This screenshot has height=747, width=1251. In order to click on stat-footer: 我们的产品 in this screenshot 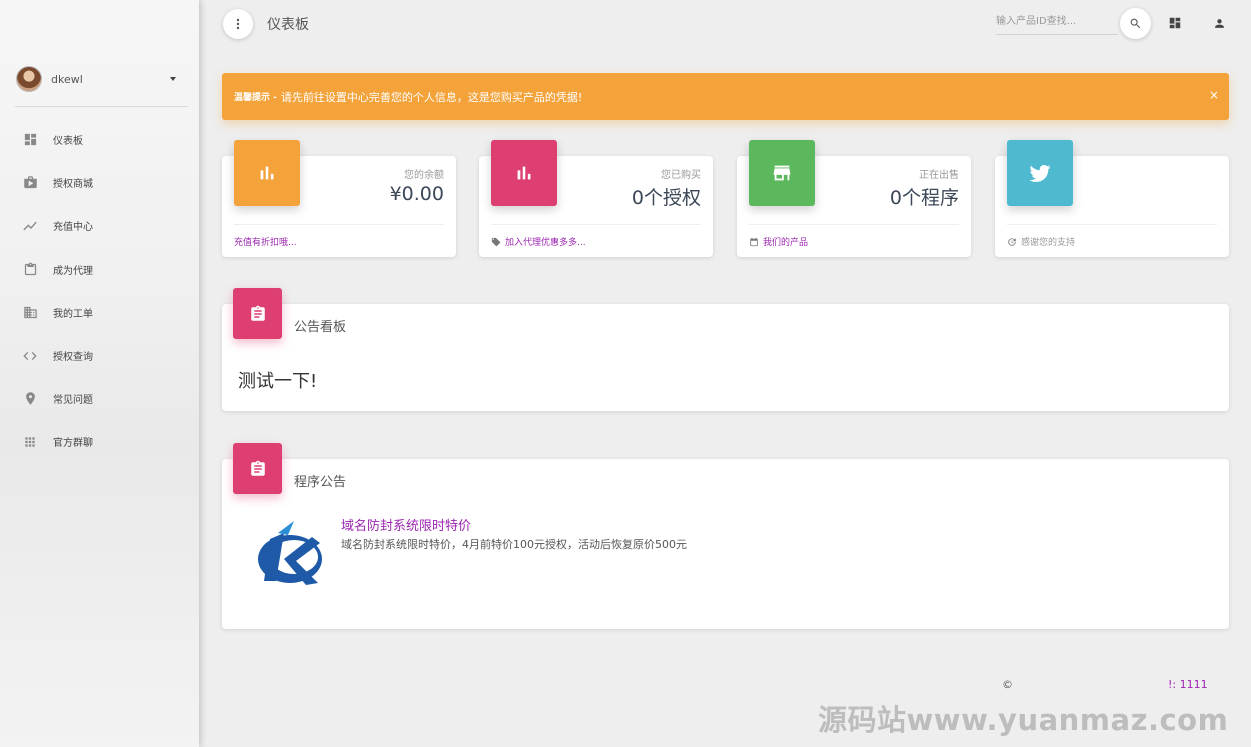, I will do `click(778, 241)`.